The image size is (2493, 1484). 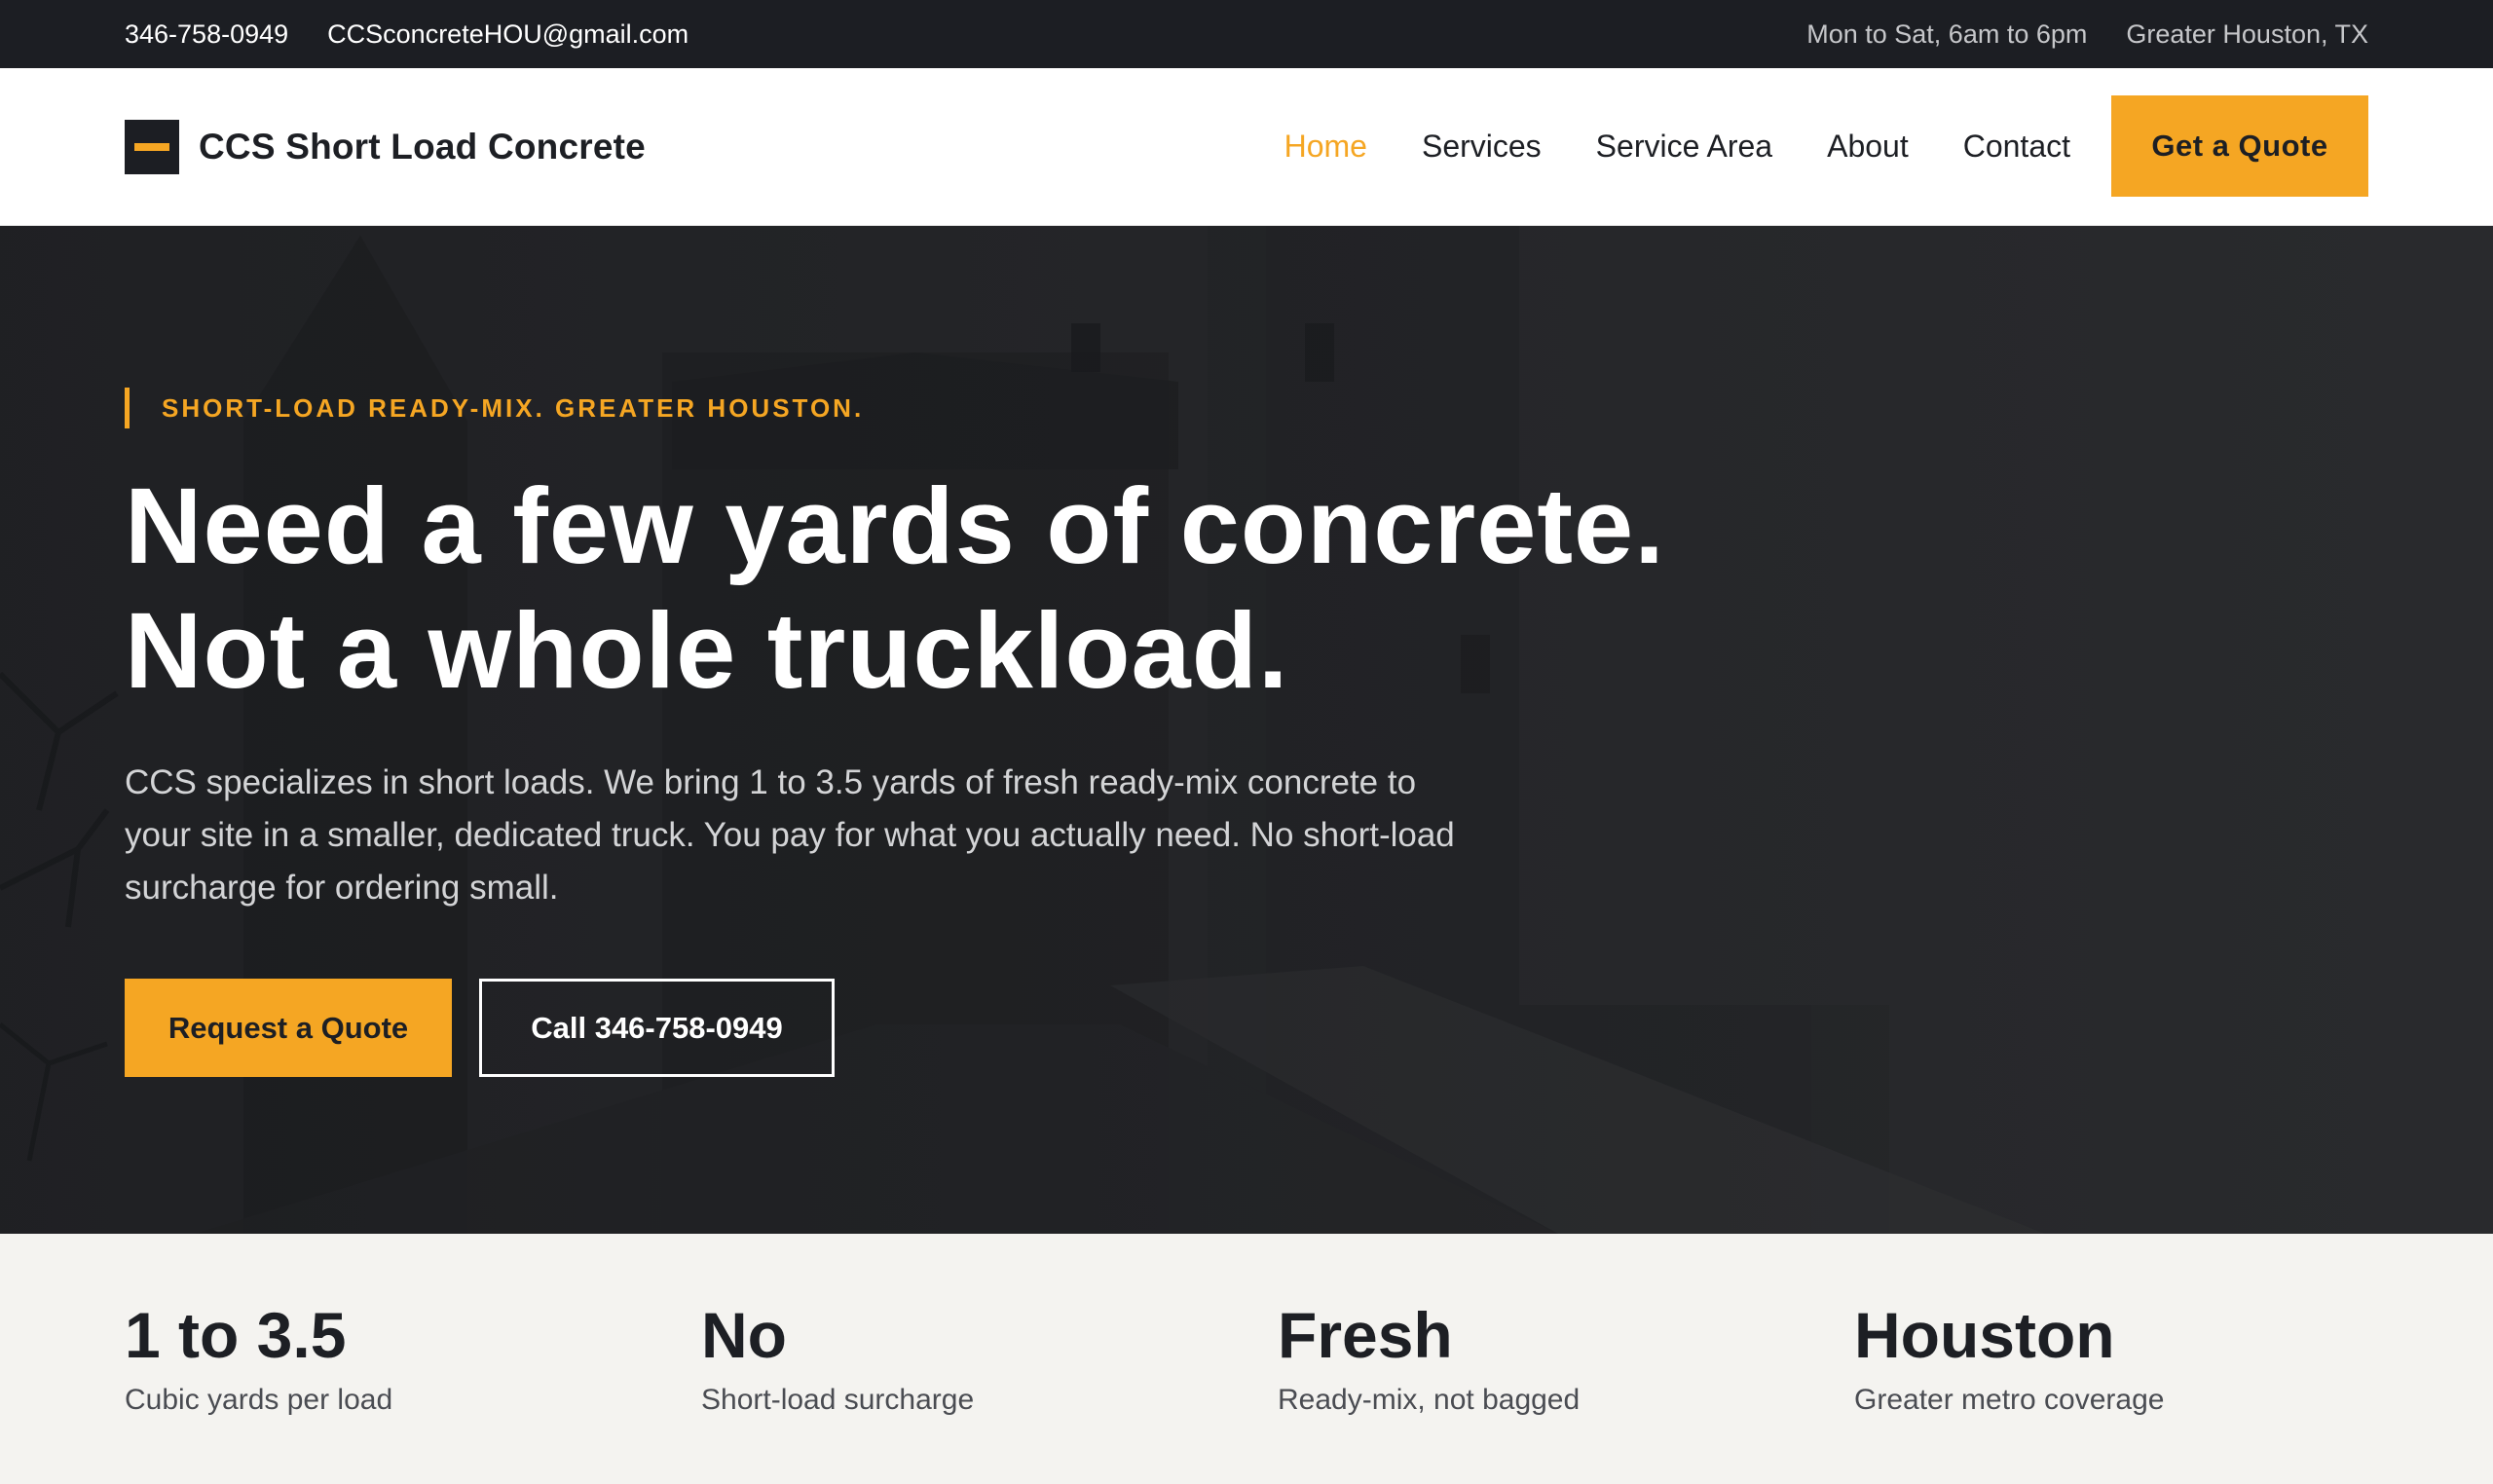 I want to click on stat-value: 1 to 3.5, so click(x=236, y=1335).